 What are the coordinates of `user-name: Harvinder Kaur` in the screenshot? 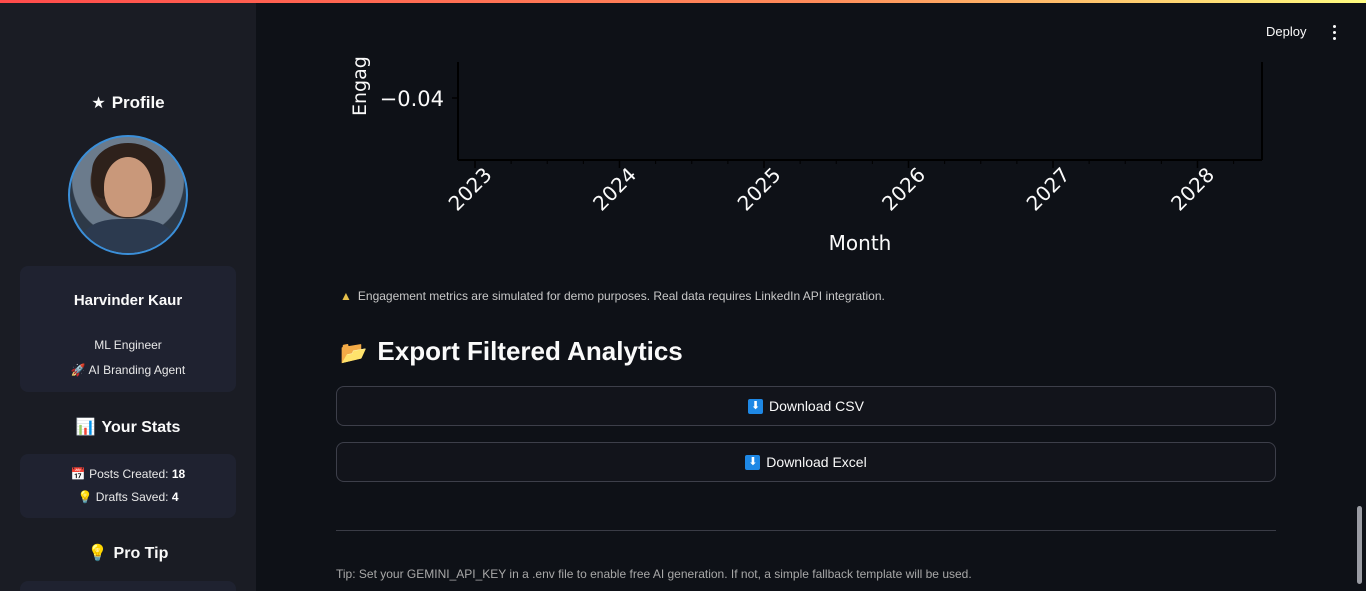 It's located at (128, 300).